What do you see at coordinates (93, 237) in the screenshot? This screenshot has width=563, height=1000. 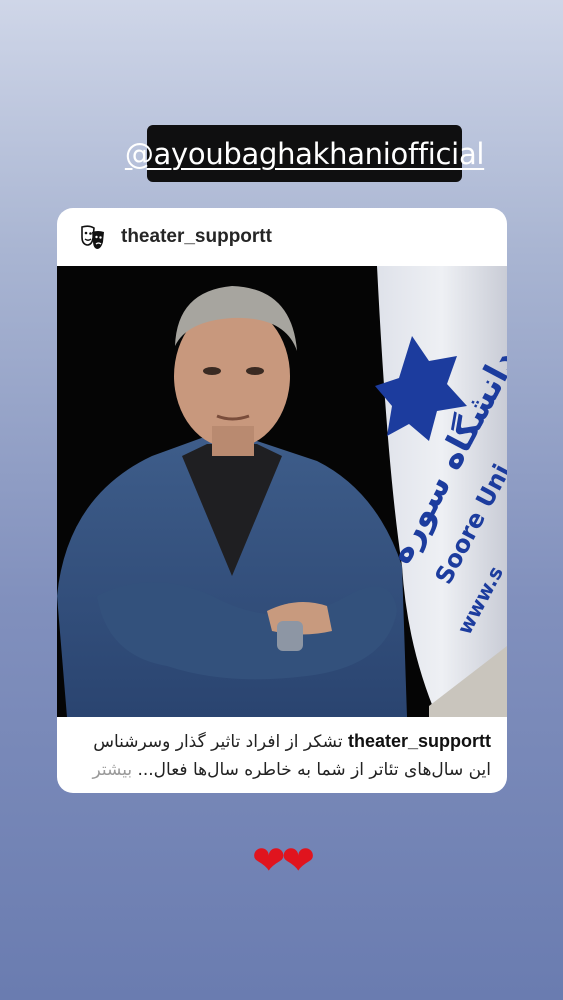 I see `theater-masks-icon` at bounding box center [93, 237].